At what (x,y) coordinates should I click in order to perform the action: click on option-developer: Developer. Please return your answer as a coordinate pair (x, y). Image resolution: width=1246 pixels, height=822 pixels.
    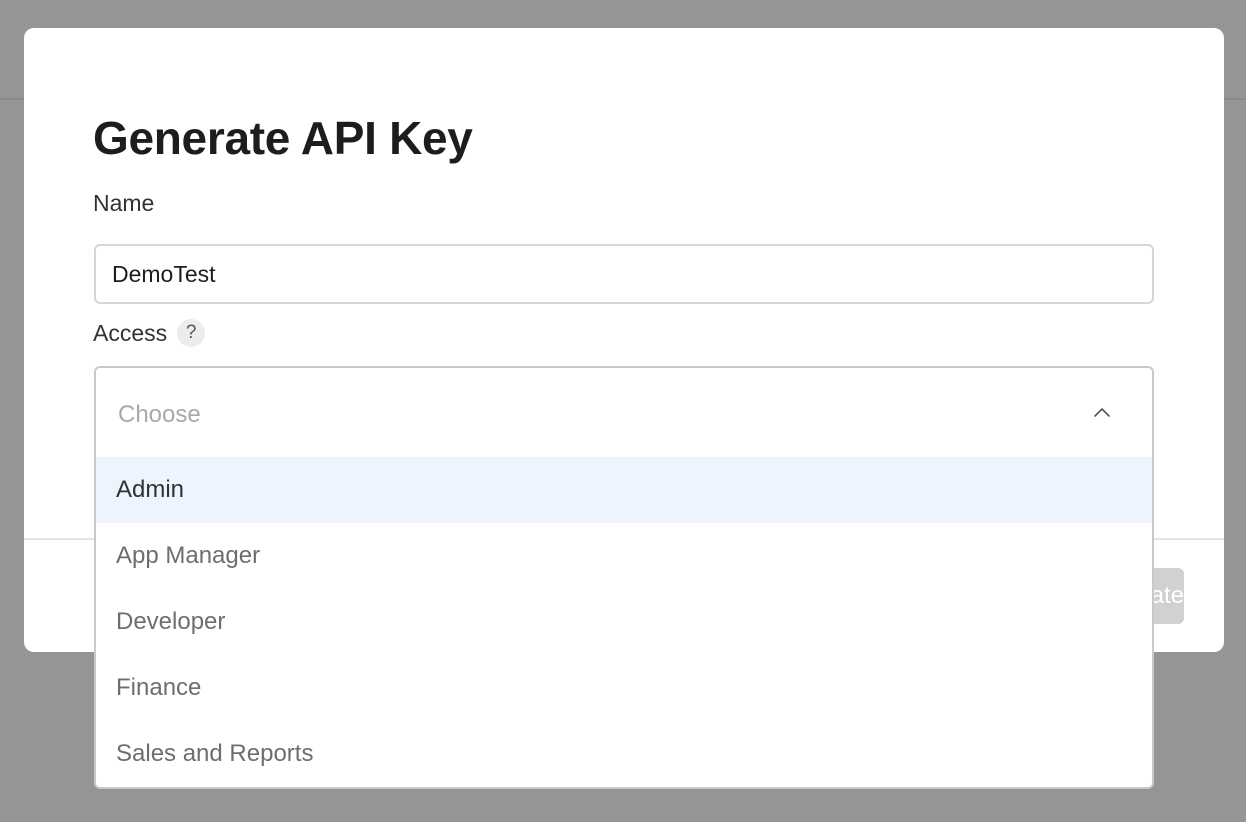
    Looking at the image, I should click on (624, 622).